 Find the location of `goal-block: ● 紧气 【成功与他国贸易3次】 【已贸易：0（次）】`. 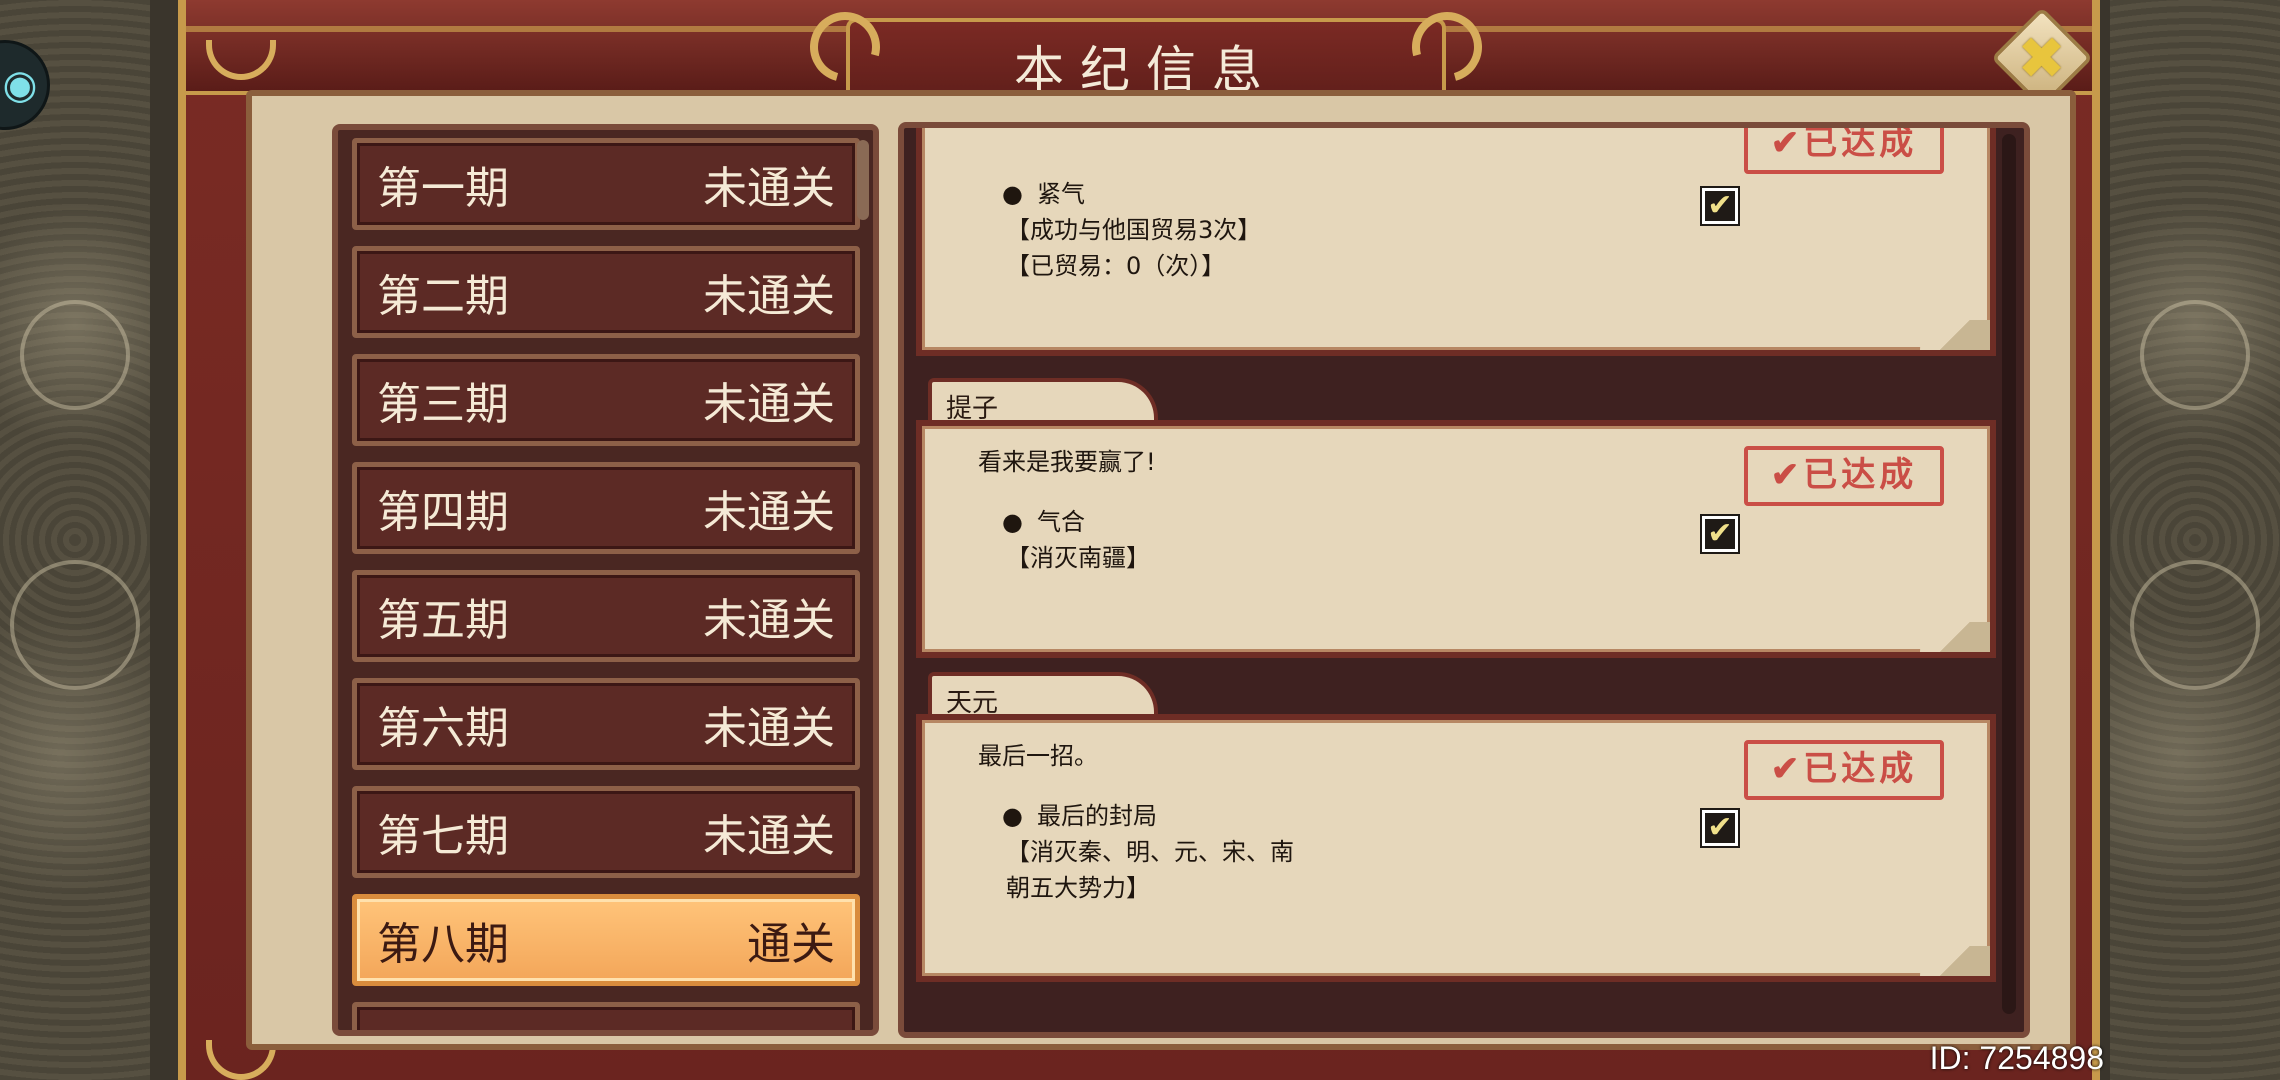

goal-block: ● 紧气 【成功与他国贸易3次】 【已贸易：0（次）】 is located at coordinates (1131, 230).